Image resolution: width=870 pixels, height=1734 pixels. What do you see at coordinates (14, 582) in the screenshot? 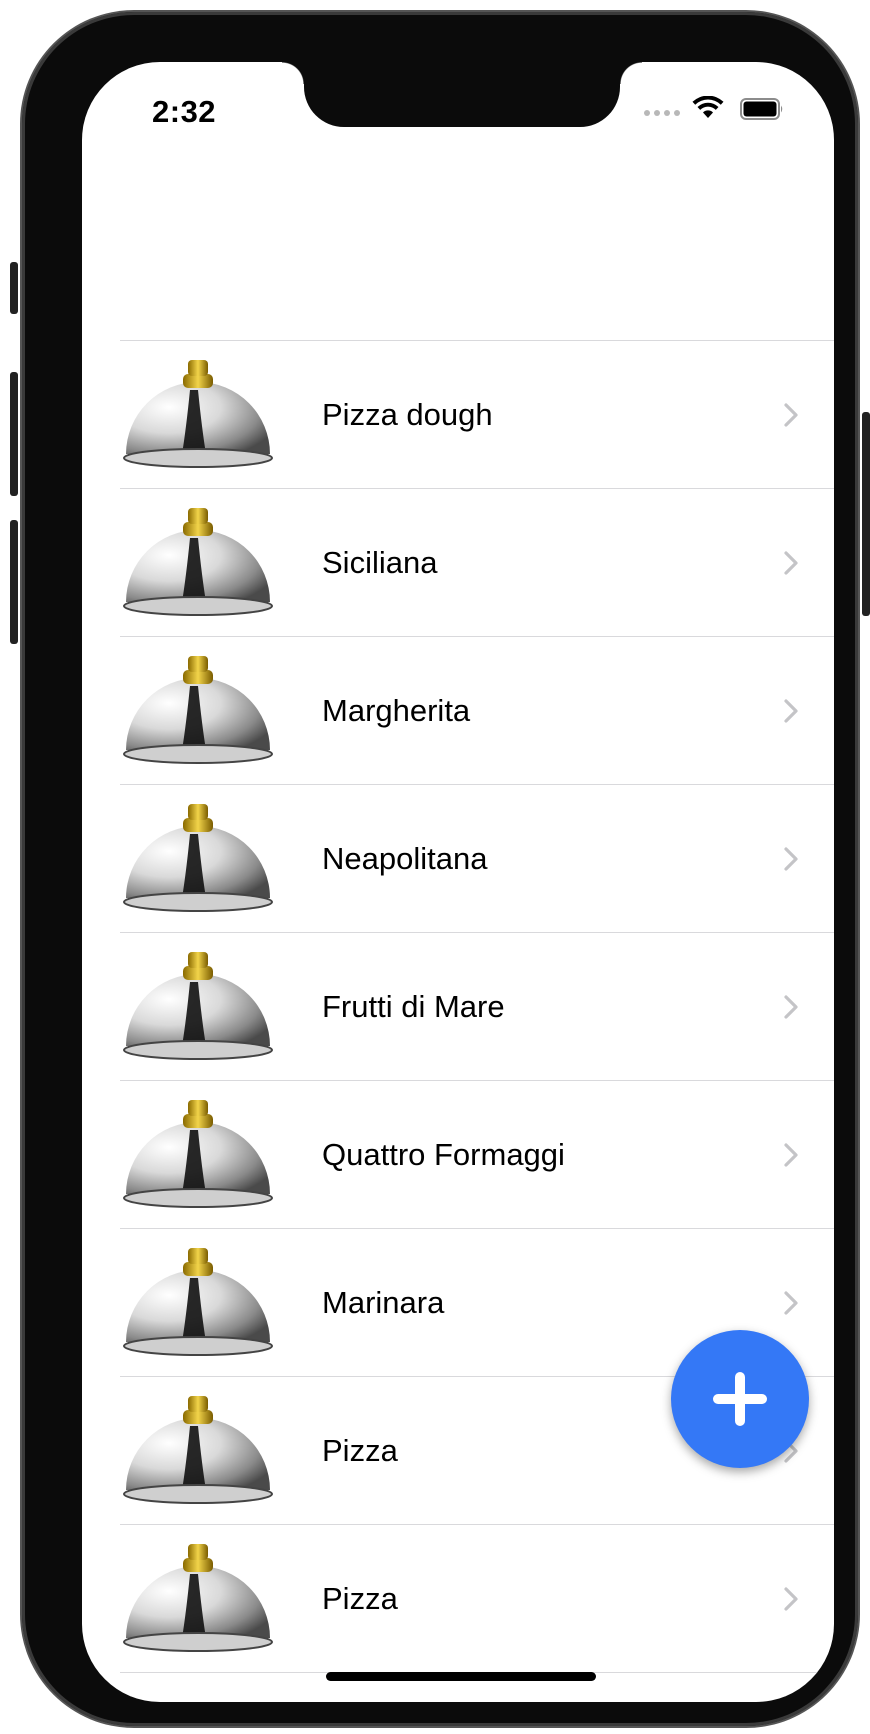
I see `volume-down-button` at bounding box center [14, 582].